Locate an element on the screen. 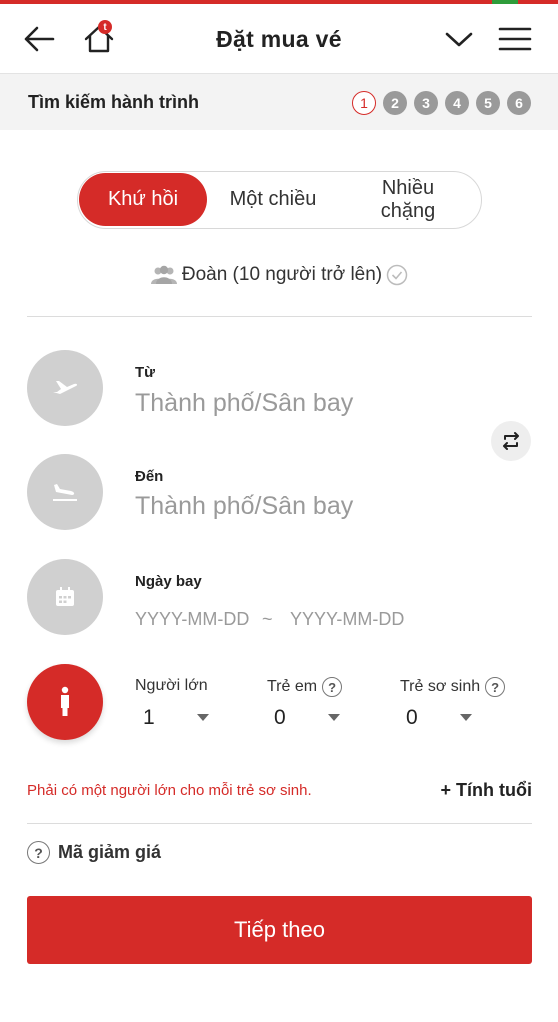  passenger-icon-circle is located at coordinates (65, 702).